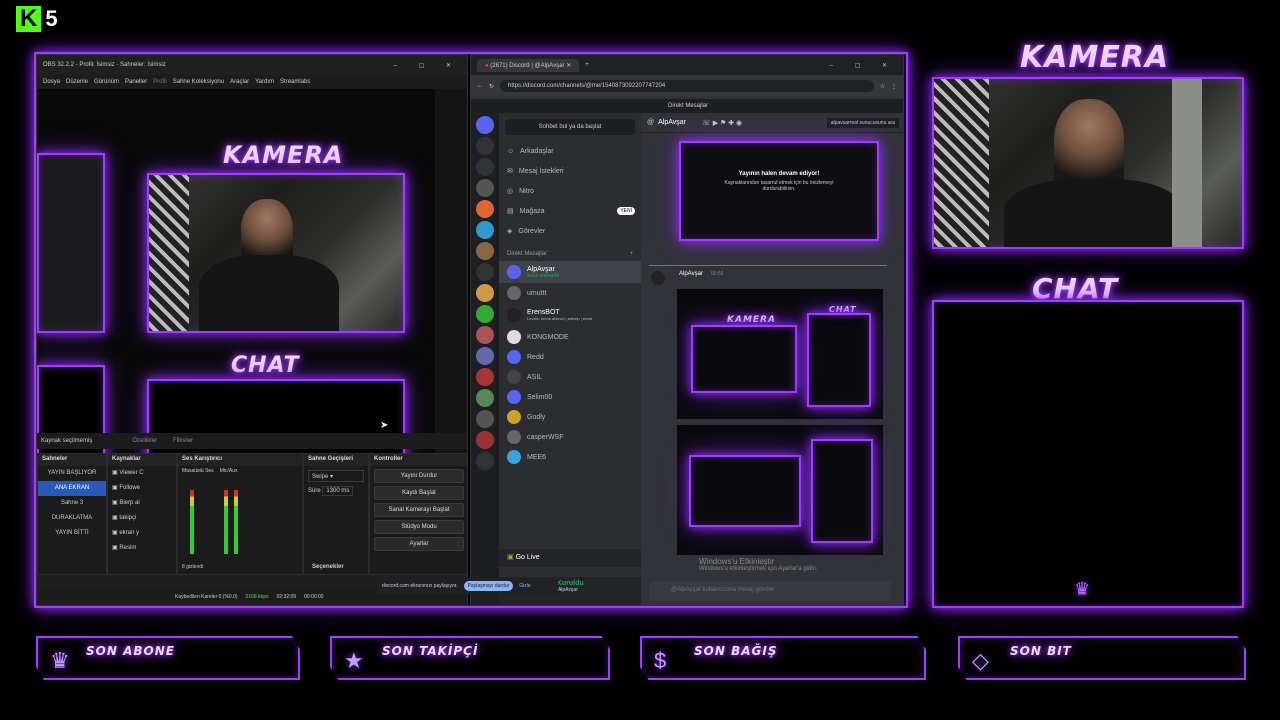 This screenshot has height=720, width=1280. Describe the element at coordinates (524, 586) in the screenshot. I see `hide-button: Gizle` at that location.